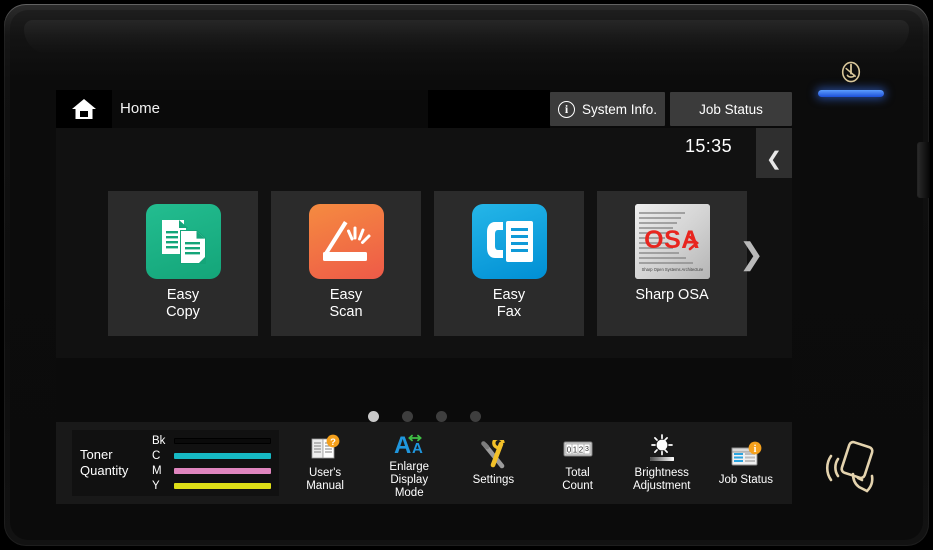 The width and height of the screenshot is (933, 550). What do you see at coordinates (104, 462) in the screenshot?
I see `toner-quantity-label: Toner Quantity` at bounding box center [104, 462].